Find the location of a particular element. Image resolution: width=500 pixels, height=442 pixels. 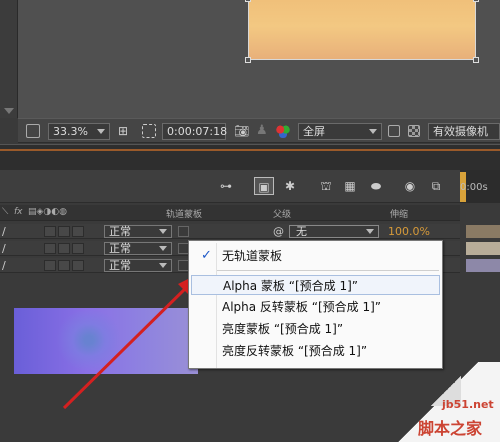

switches-icons: ▤◈◑◐◍ is located at coordinates (47, 212).